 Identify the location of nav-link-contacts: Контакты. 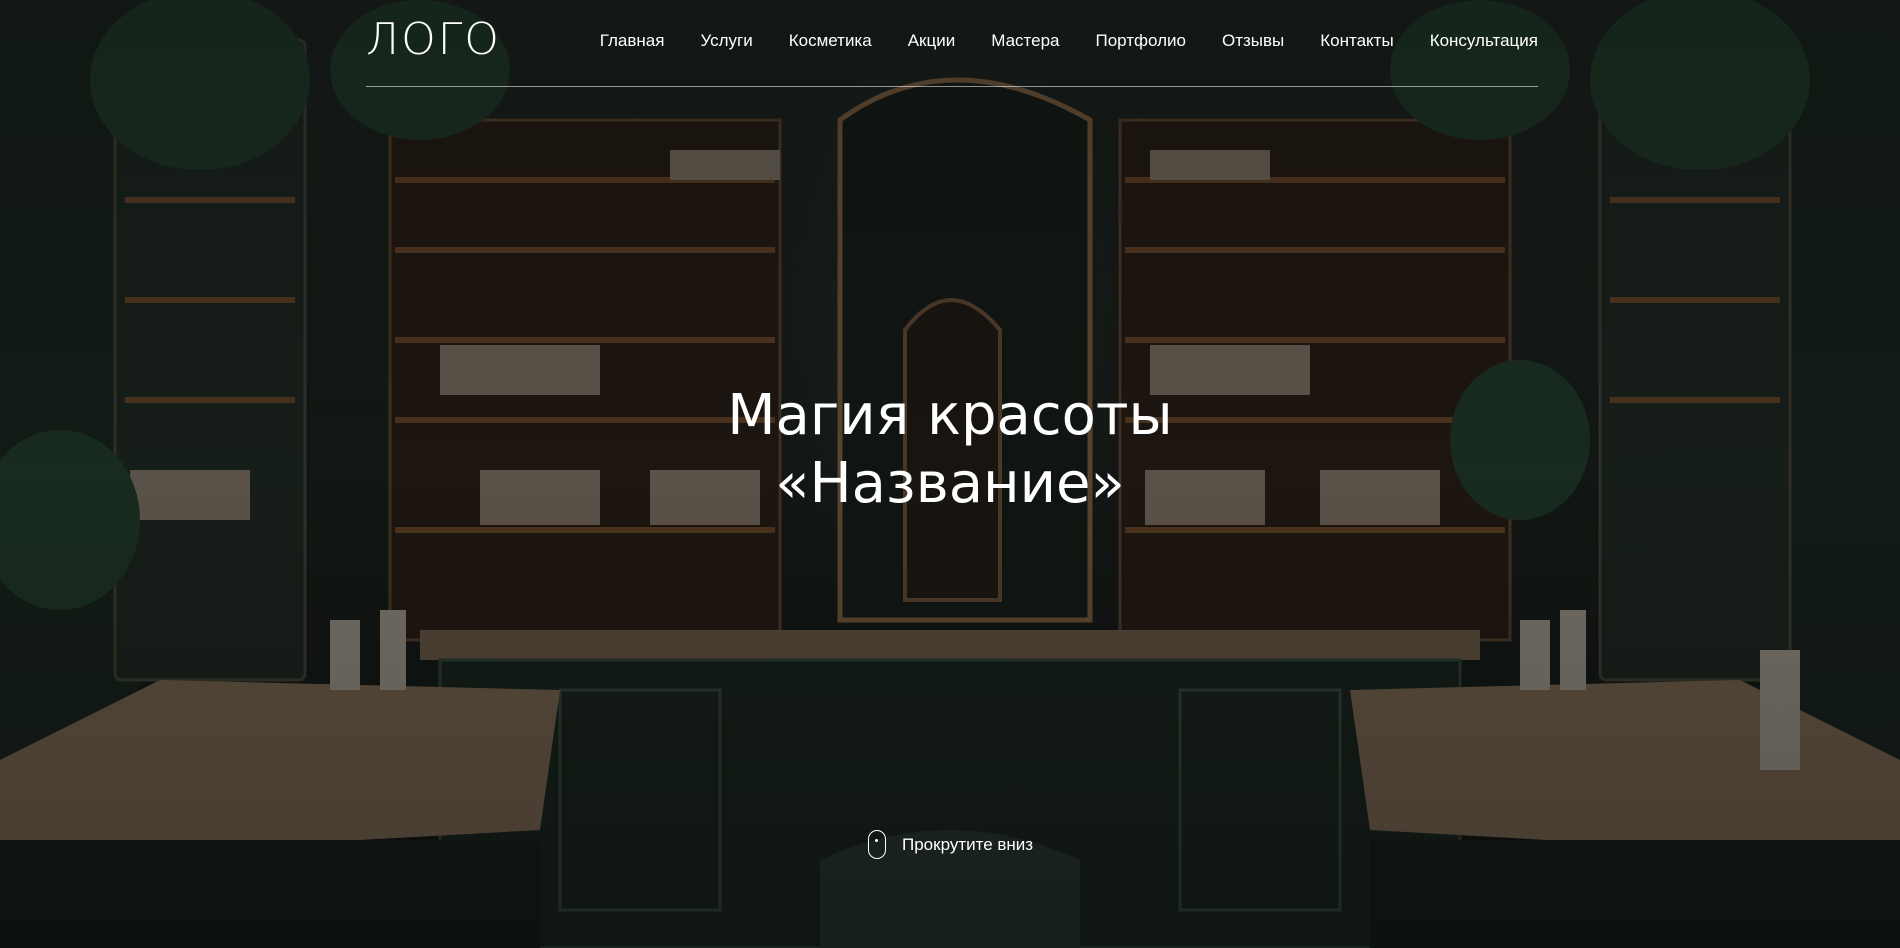
(1356, 41).